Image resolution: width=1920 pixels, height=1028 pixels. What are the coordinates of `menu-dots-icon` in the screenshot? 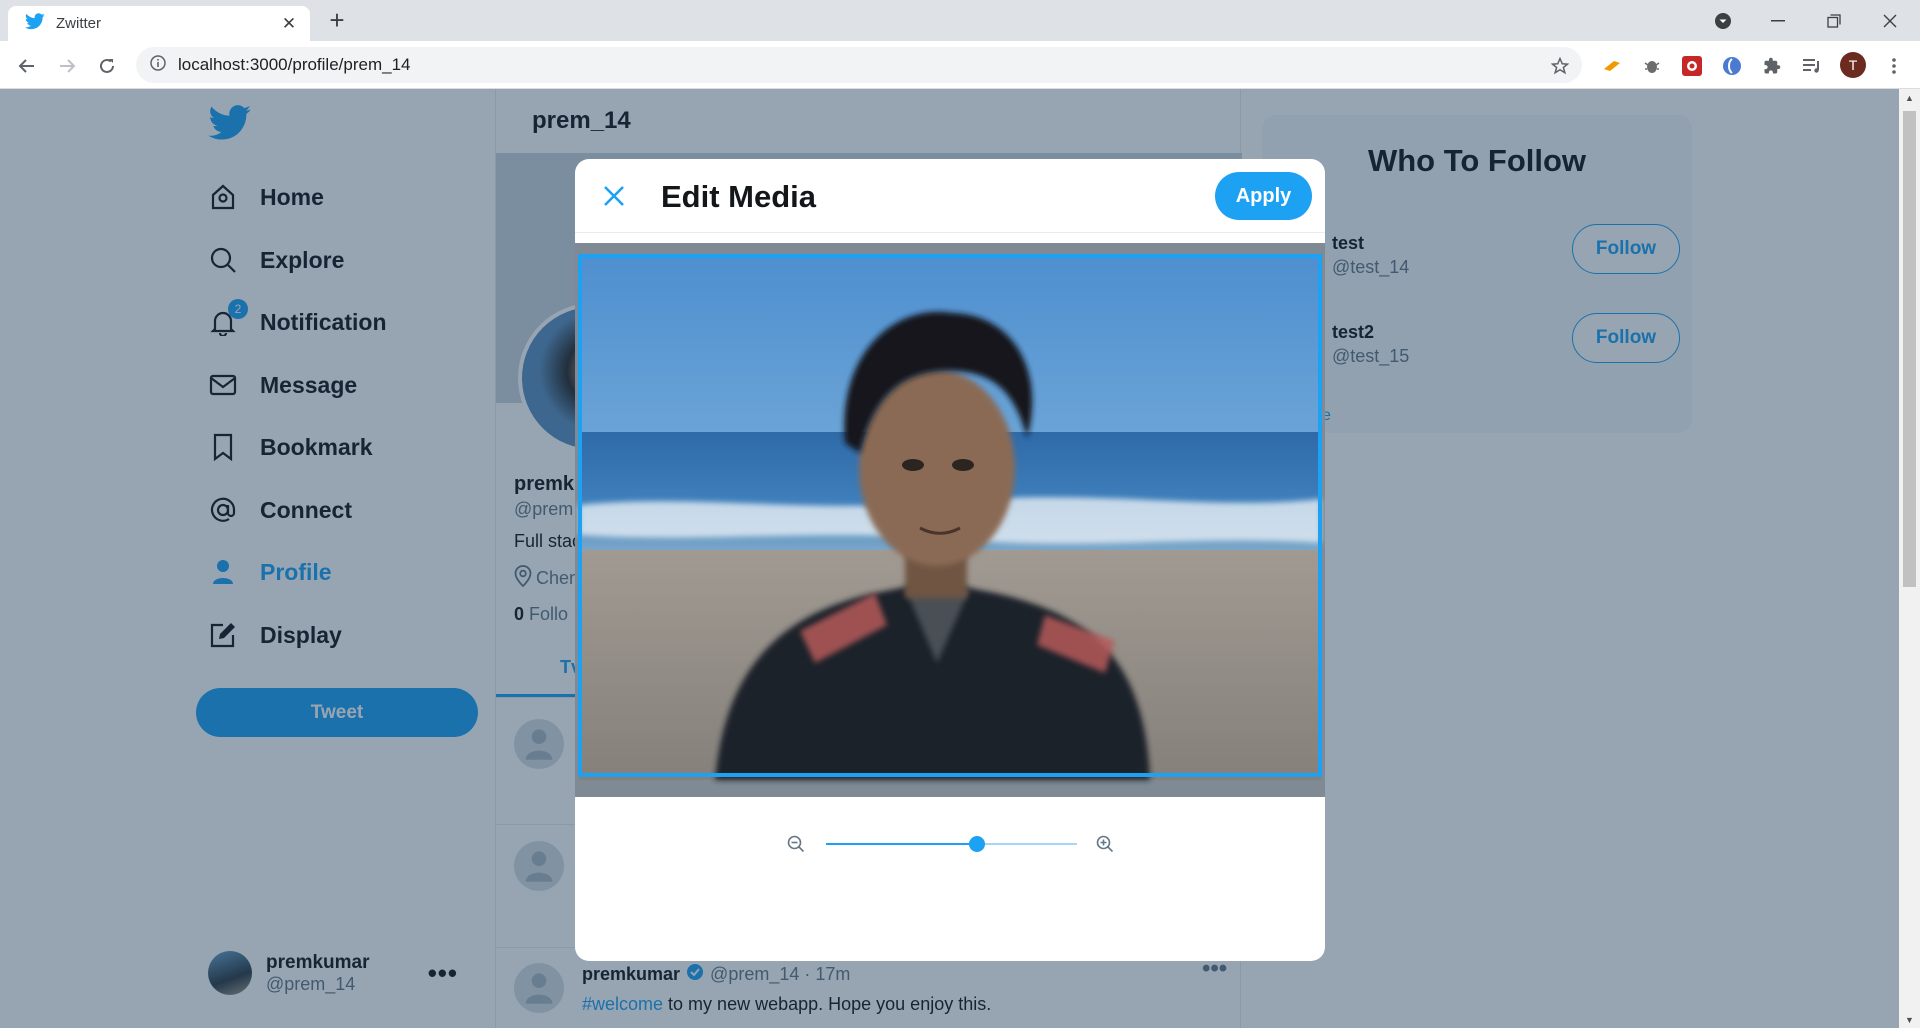 It's located at (1894, 66).